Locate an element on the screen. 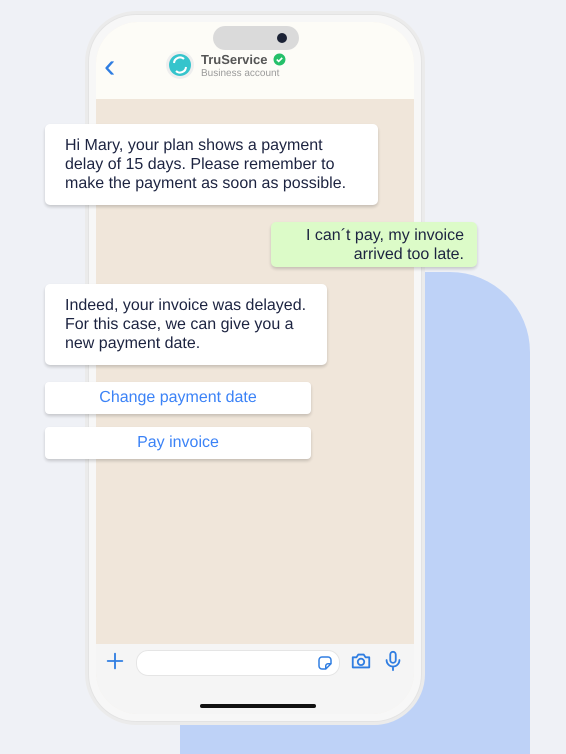 The image size is (566, 754). plus-icon is located at coordinates (115, 661).